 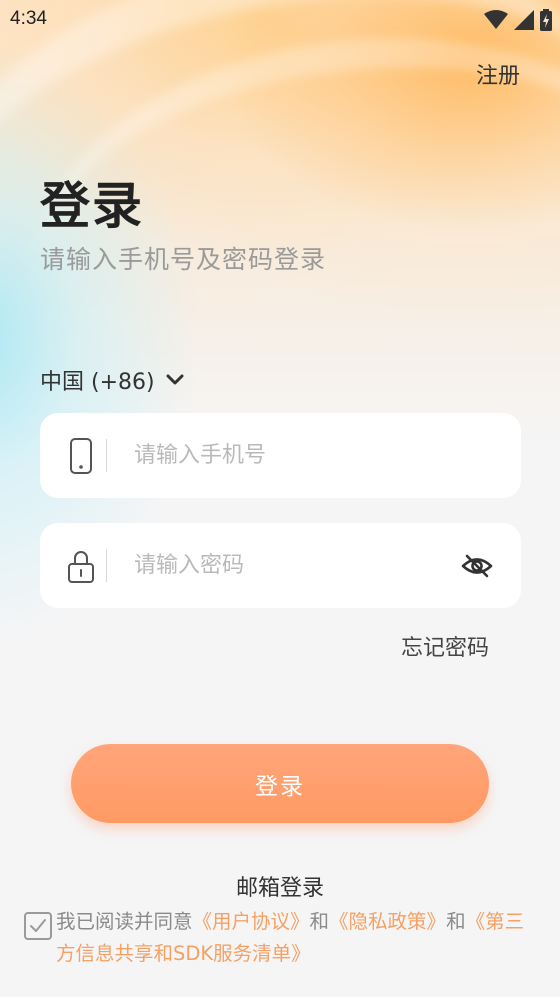 I want to click on status-icons, so click(x=518, y=20).